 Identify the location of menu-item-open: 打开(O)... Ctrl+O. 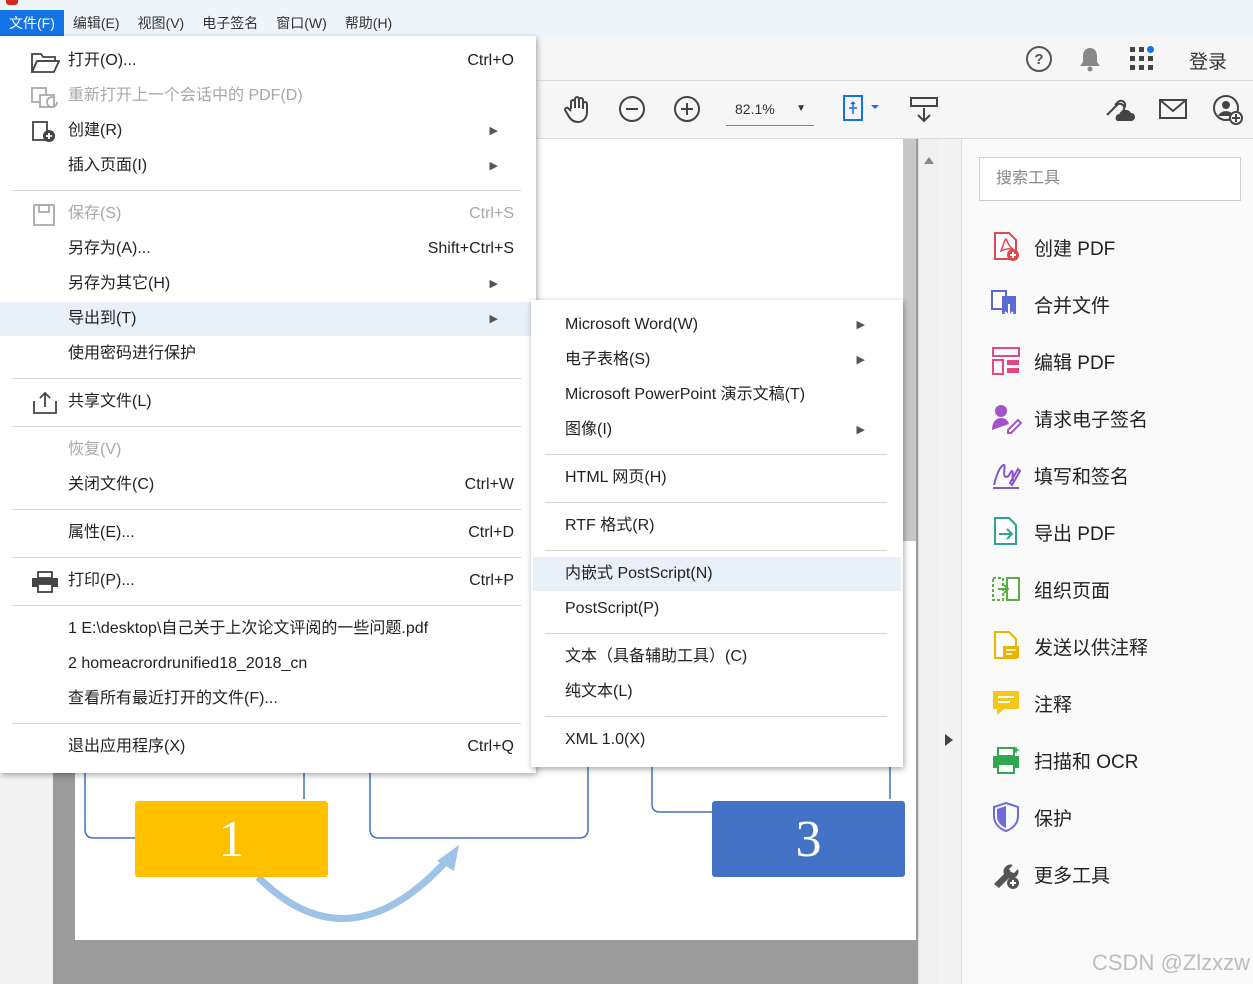
(268, 61).